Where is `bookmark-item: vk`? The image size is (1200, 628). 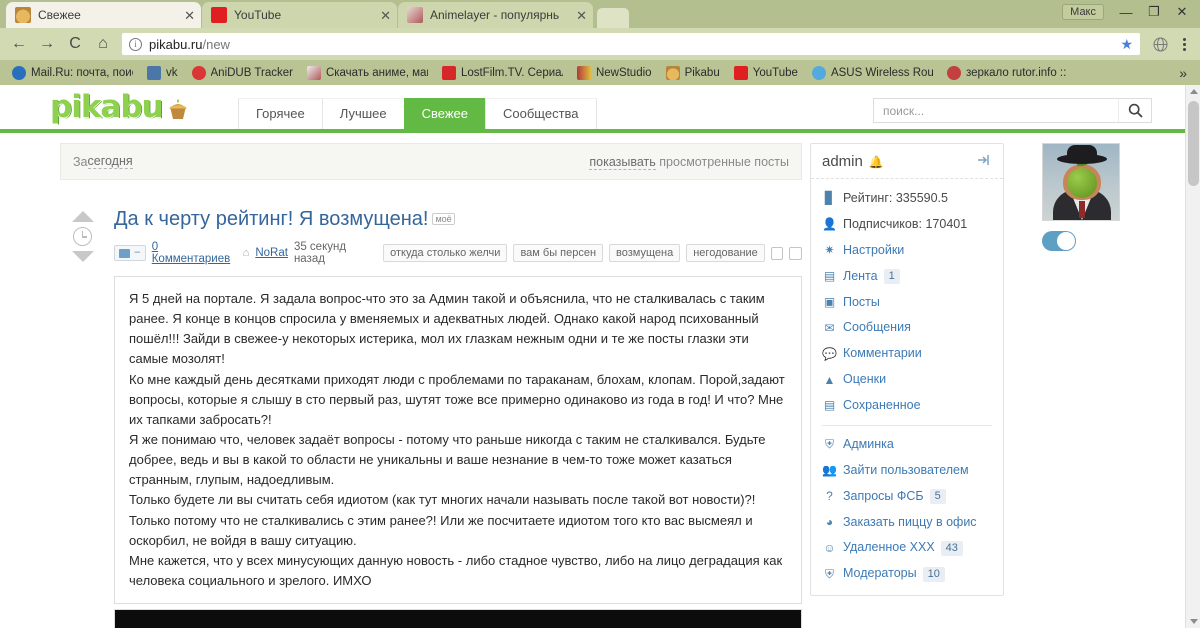
bookmark-item: vk is located at coordinates (162, 72).